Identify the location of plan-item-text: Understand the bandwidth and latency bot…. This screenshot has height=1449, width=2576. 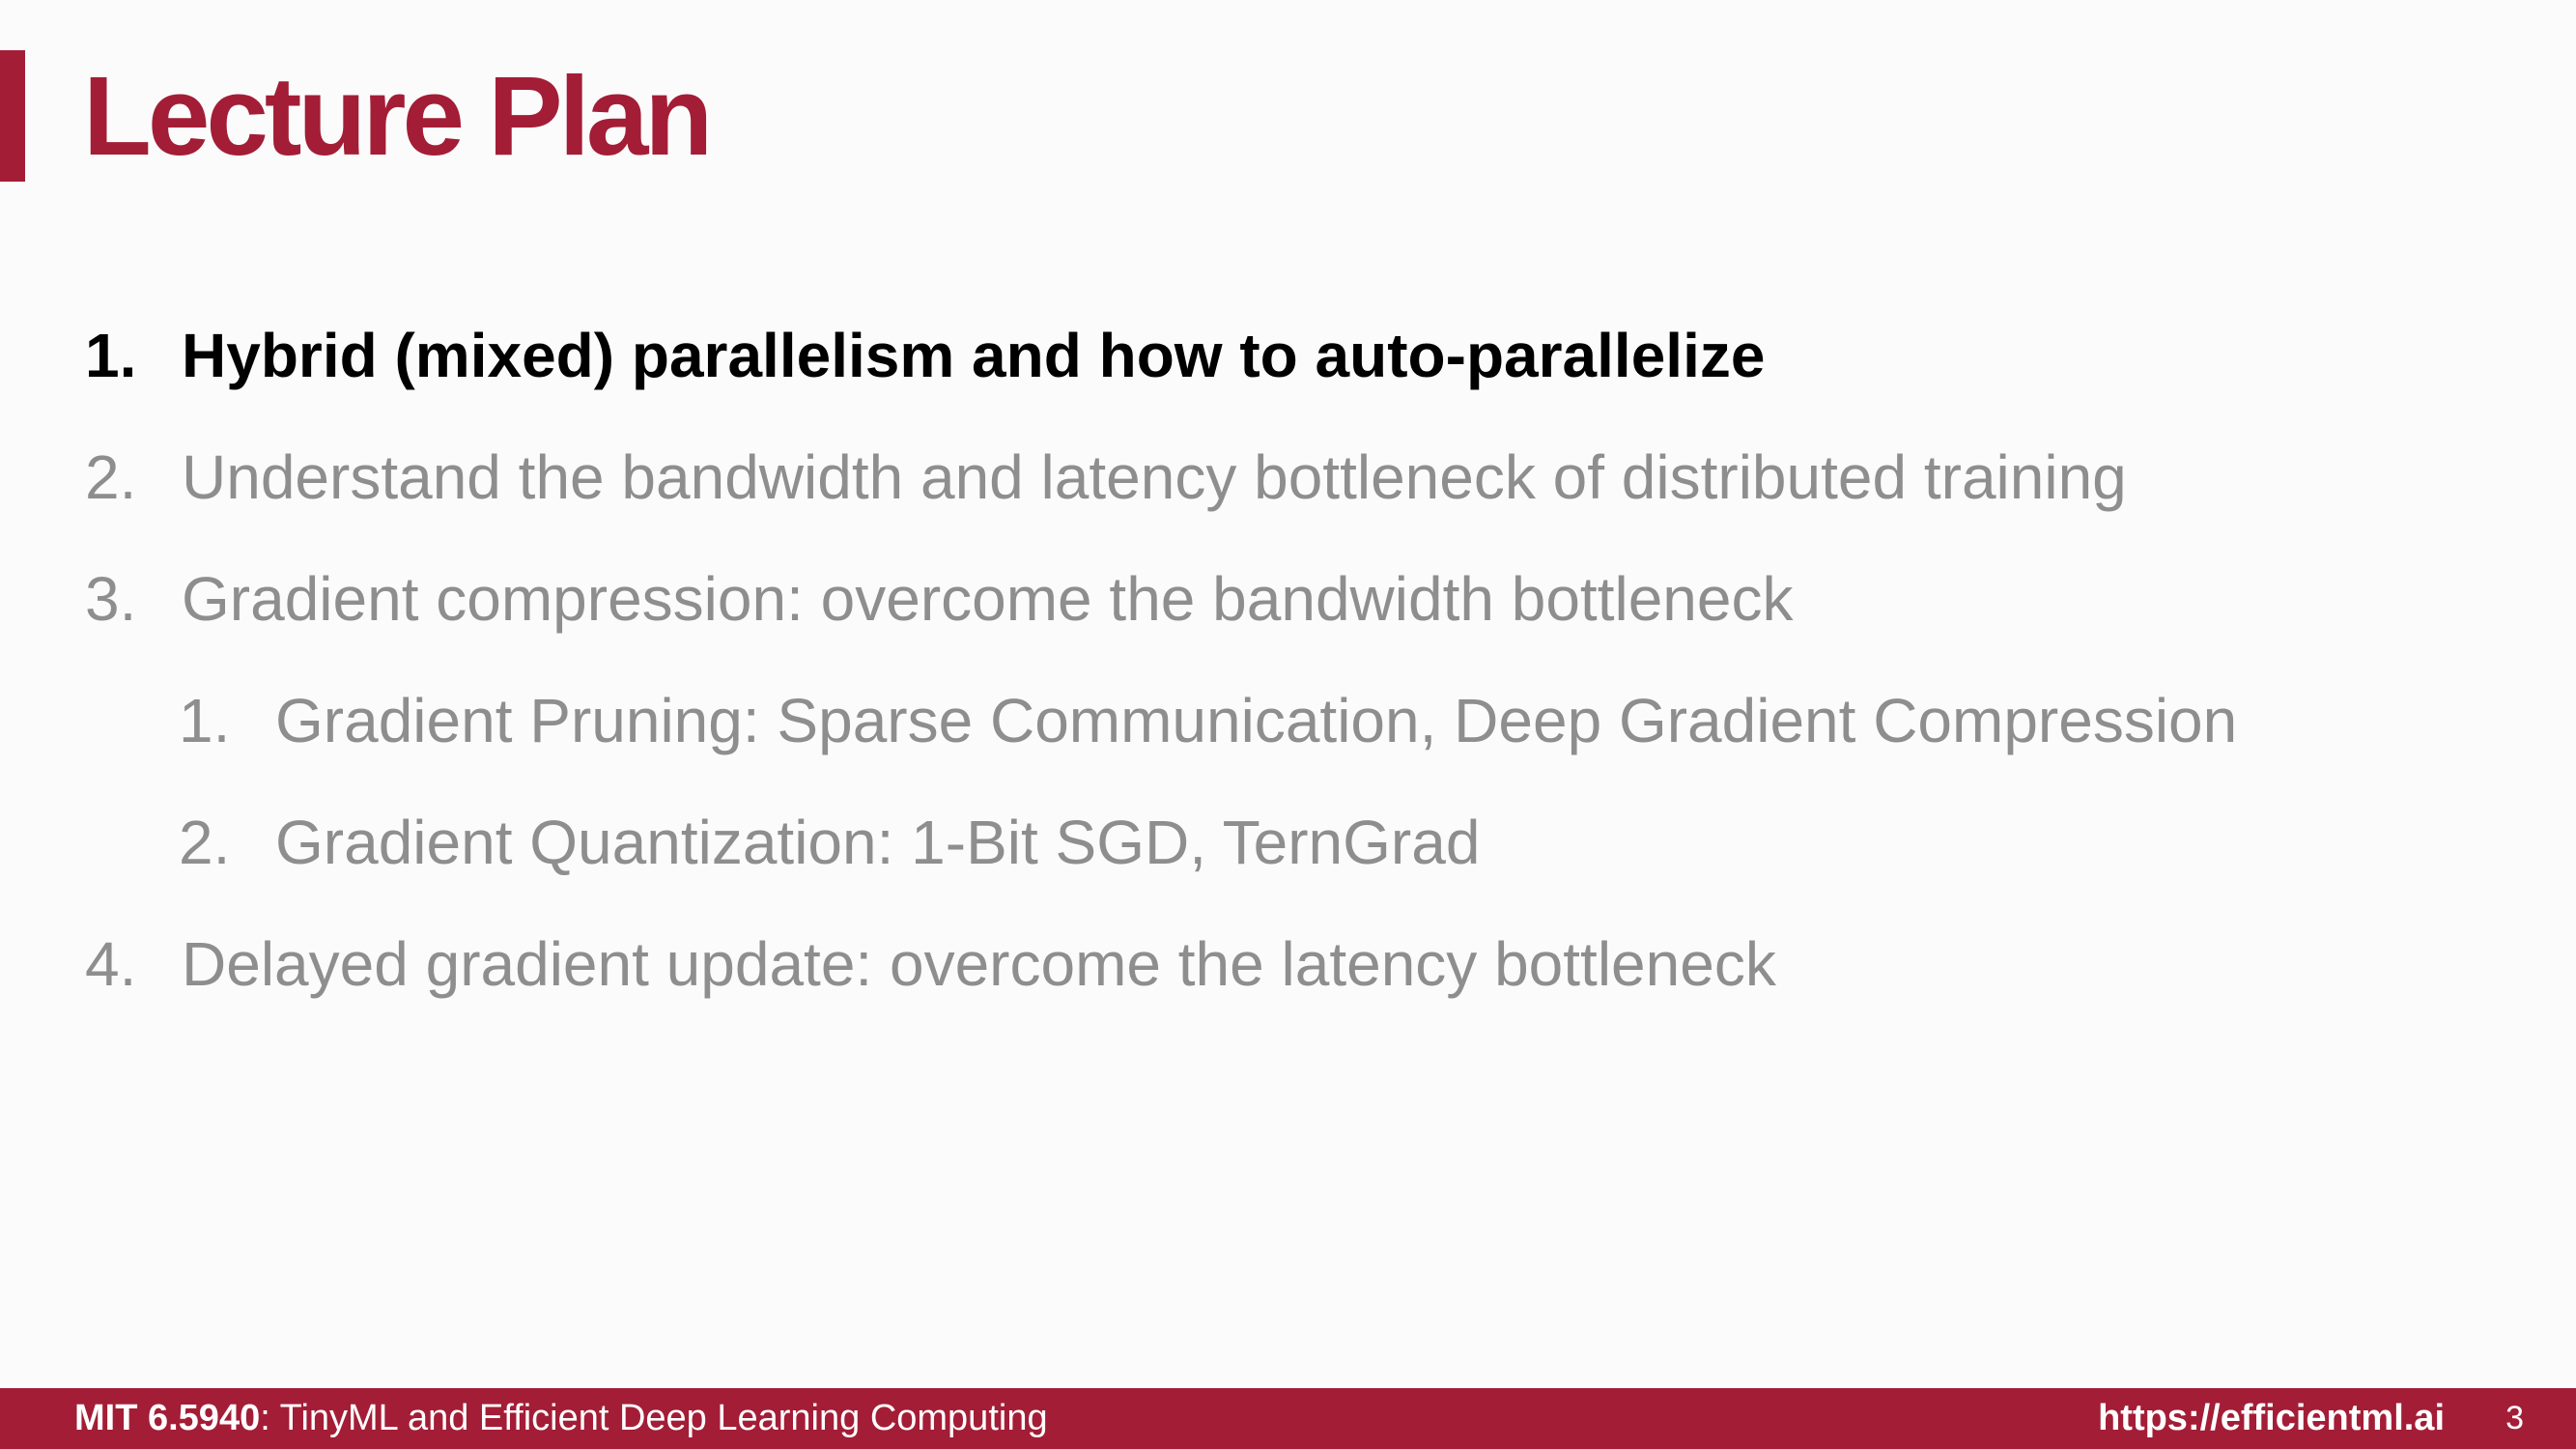
(1154, 477).